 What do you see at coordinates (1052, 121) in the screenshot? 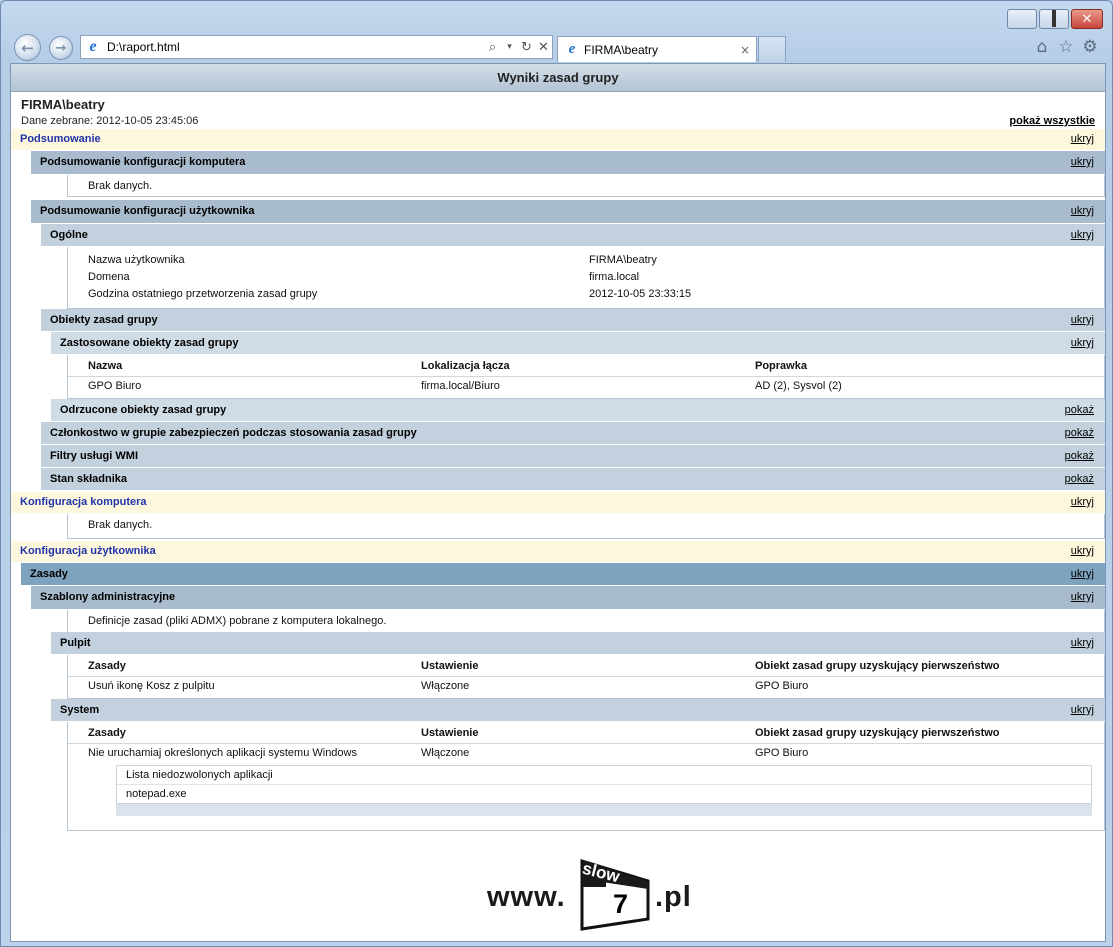
I see `show-all-link: pokaż wszystkie` at bounding box center [1052, 121].